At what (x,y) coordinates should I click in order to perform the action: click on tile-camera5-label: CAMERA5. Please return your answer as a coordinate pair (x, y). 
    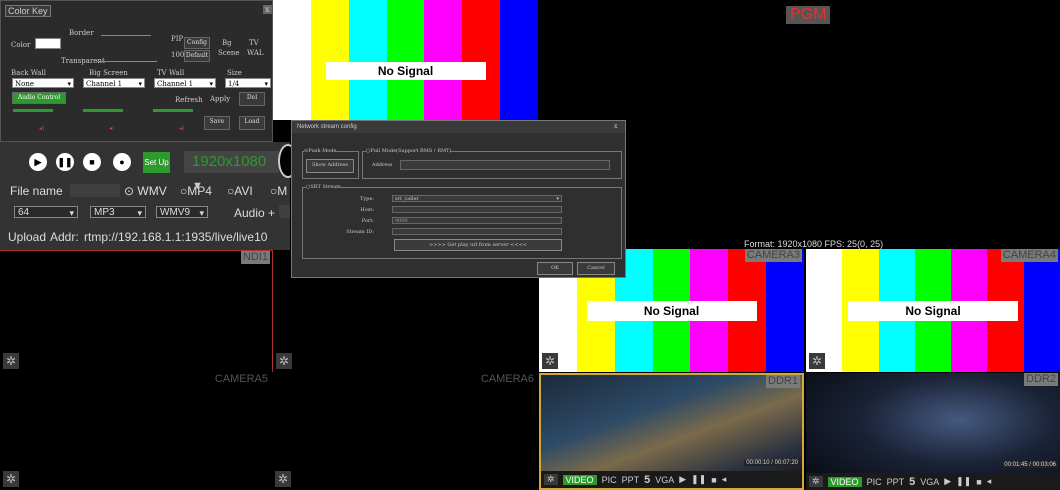
    Looking at the image, I should click on (241, 379).